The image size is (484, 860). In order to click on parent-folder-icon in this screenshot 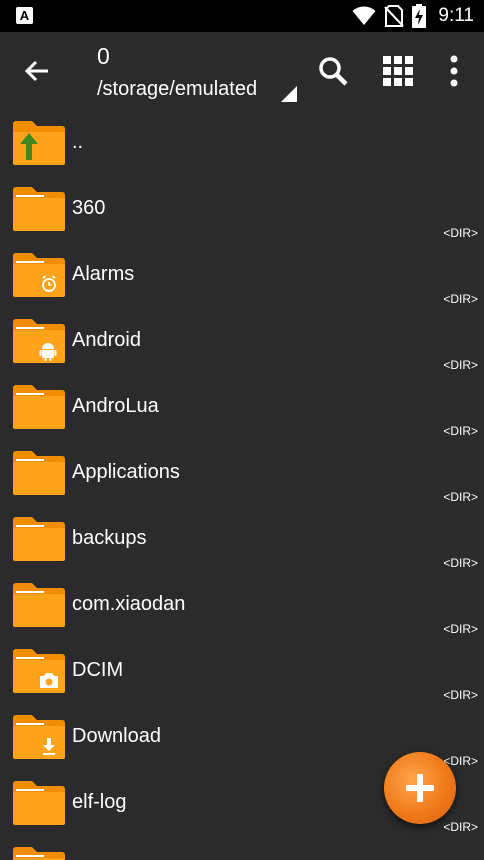, I will do `click(39, 143)`.